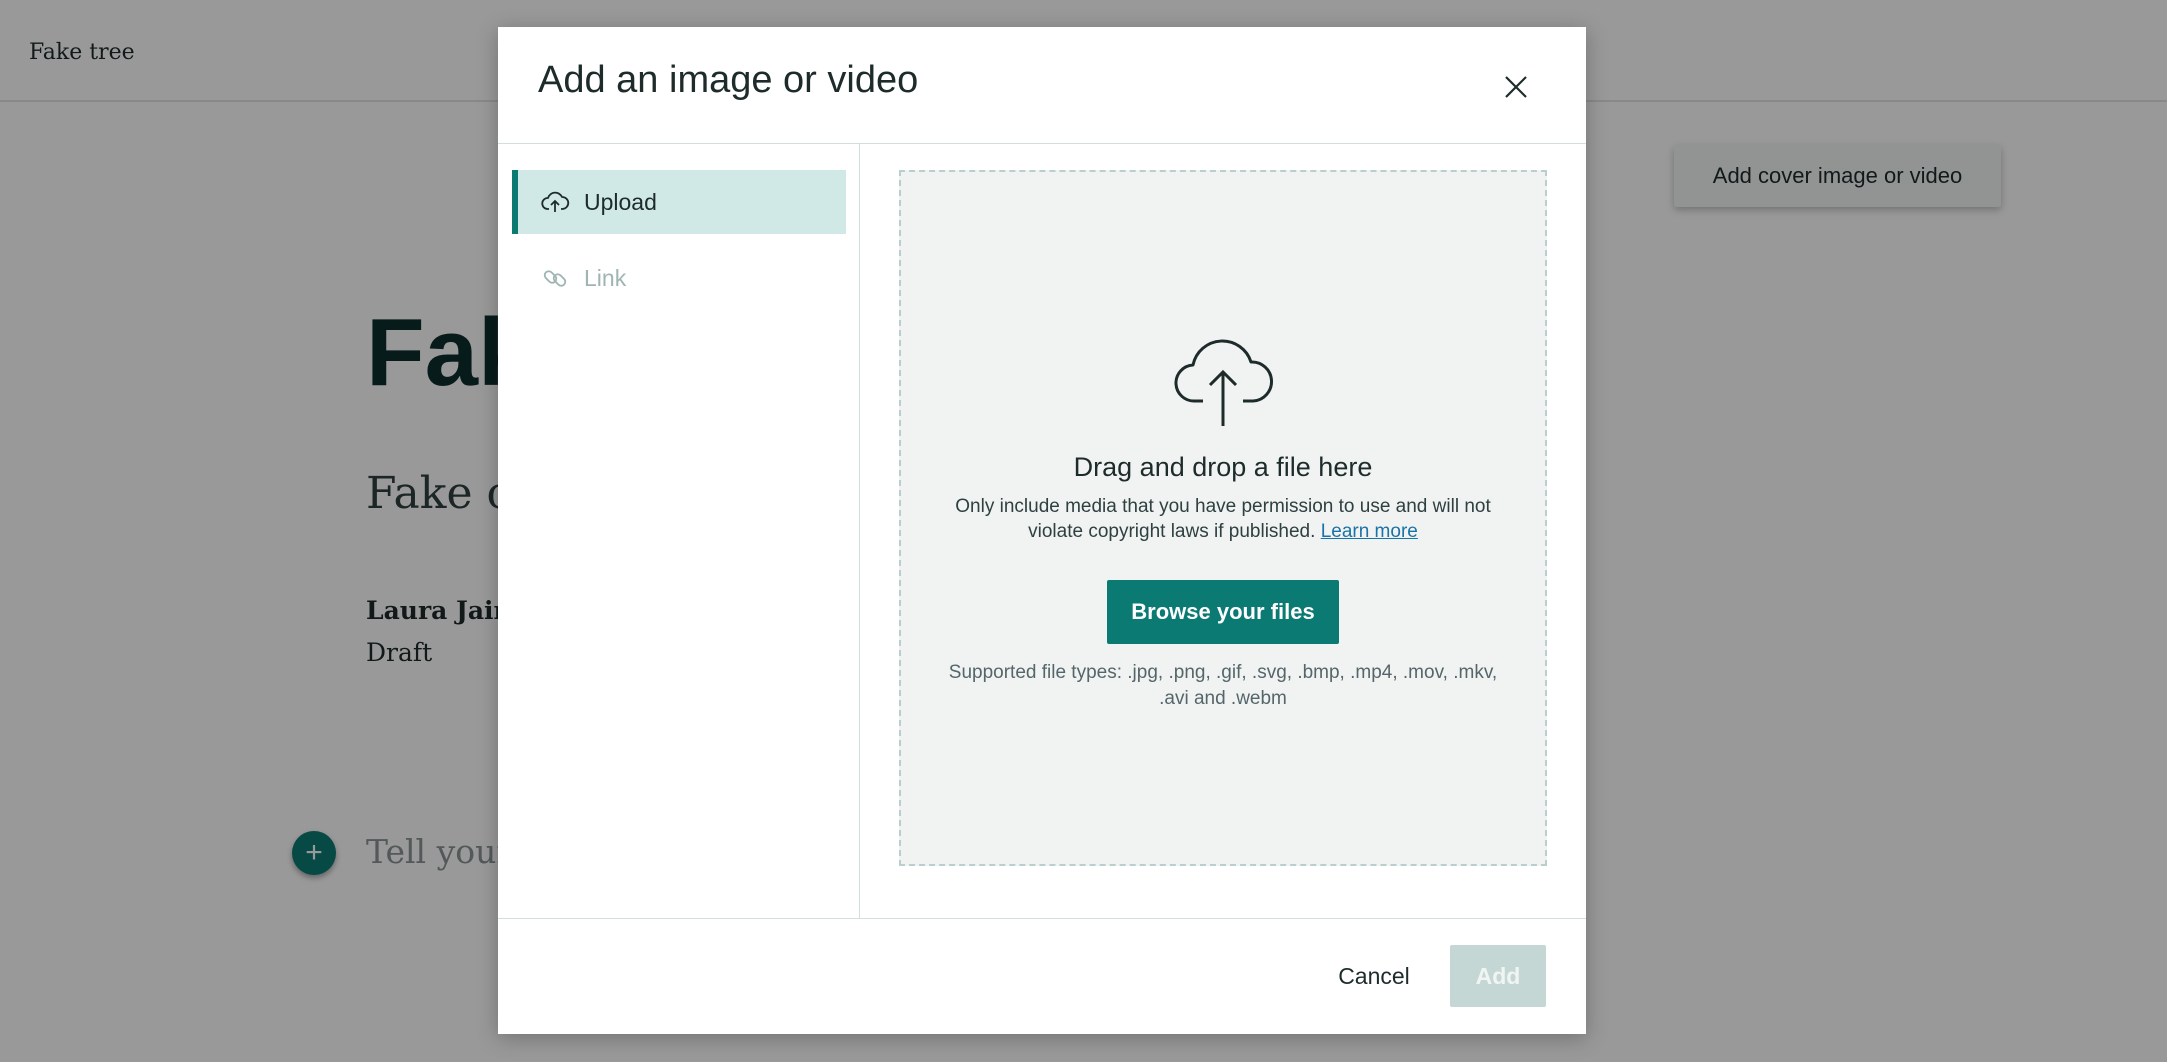 The image size is (2167, 1062). I want to click on dialog-title: Add an image or video, so click(728, 80).